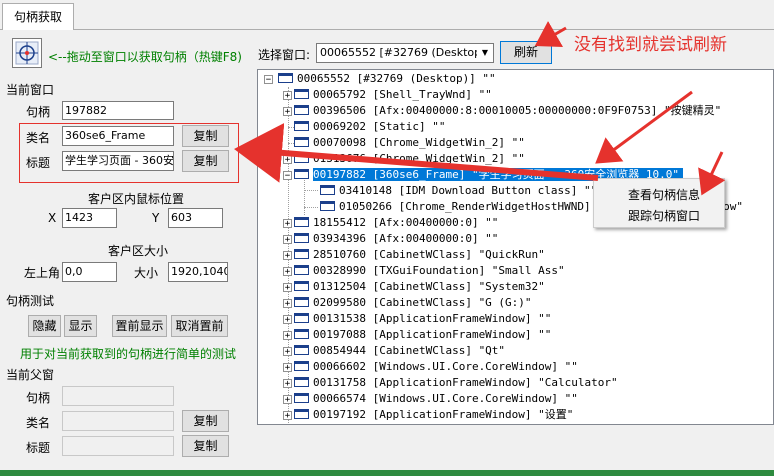 The width and height of the screenshot is (774, 476). What do you see at coordinates (205, 136) in the screenshot?
I see `copy-class-button: 复制` at bounding box center [205, 136].